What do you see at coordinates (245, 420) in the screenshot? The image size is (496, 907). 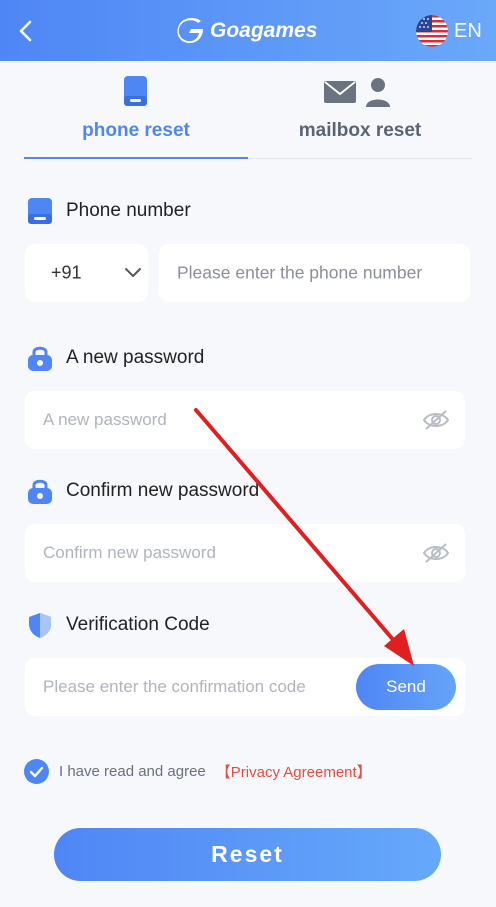 I see `new-password-input: A new password` at bounding box center [245, 420].